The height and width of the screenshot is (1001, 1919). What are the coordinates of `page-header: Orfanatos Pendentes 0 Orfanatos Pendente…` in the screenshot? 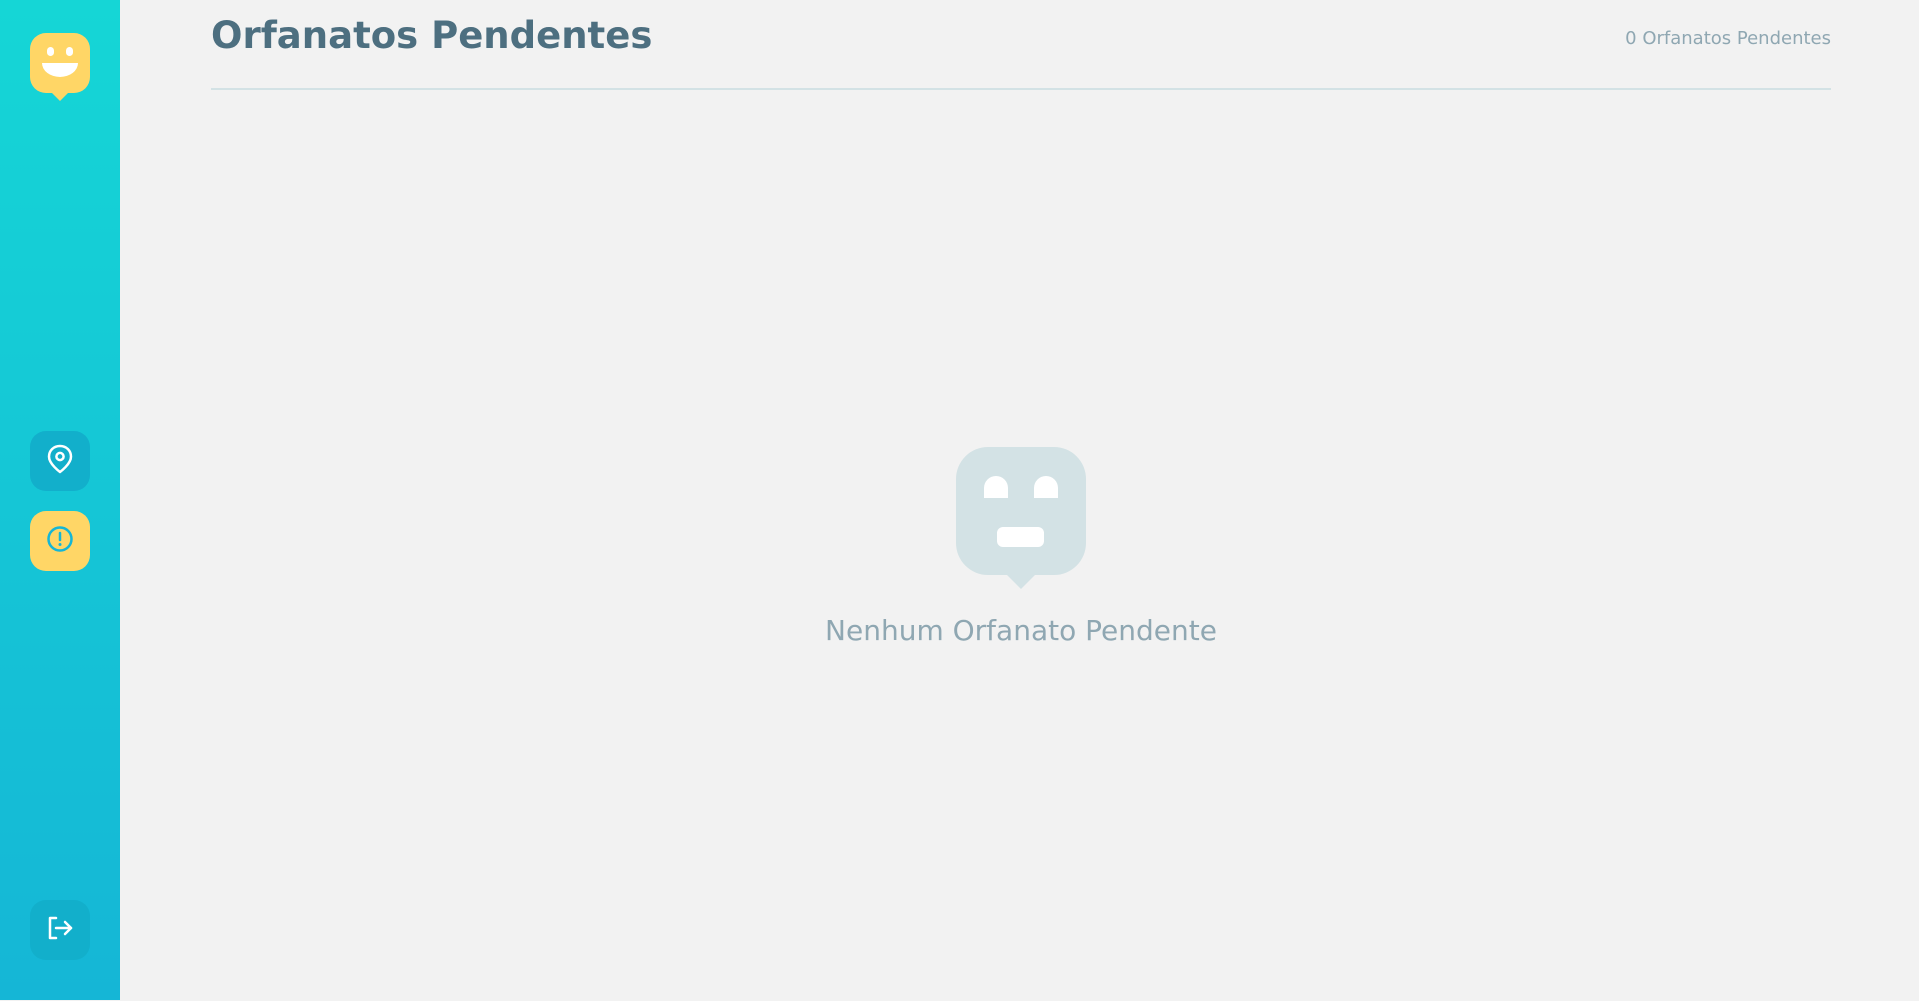 It's located at (1021, 45).